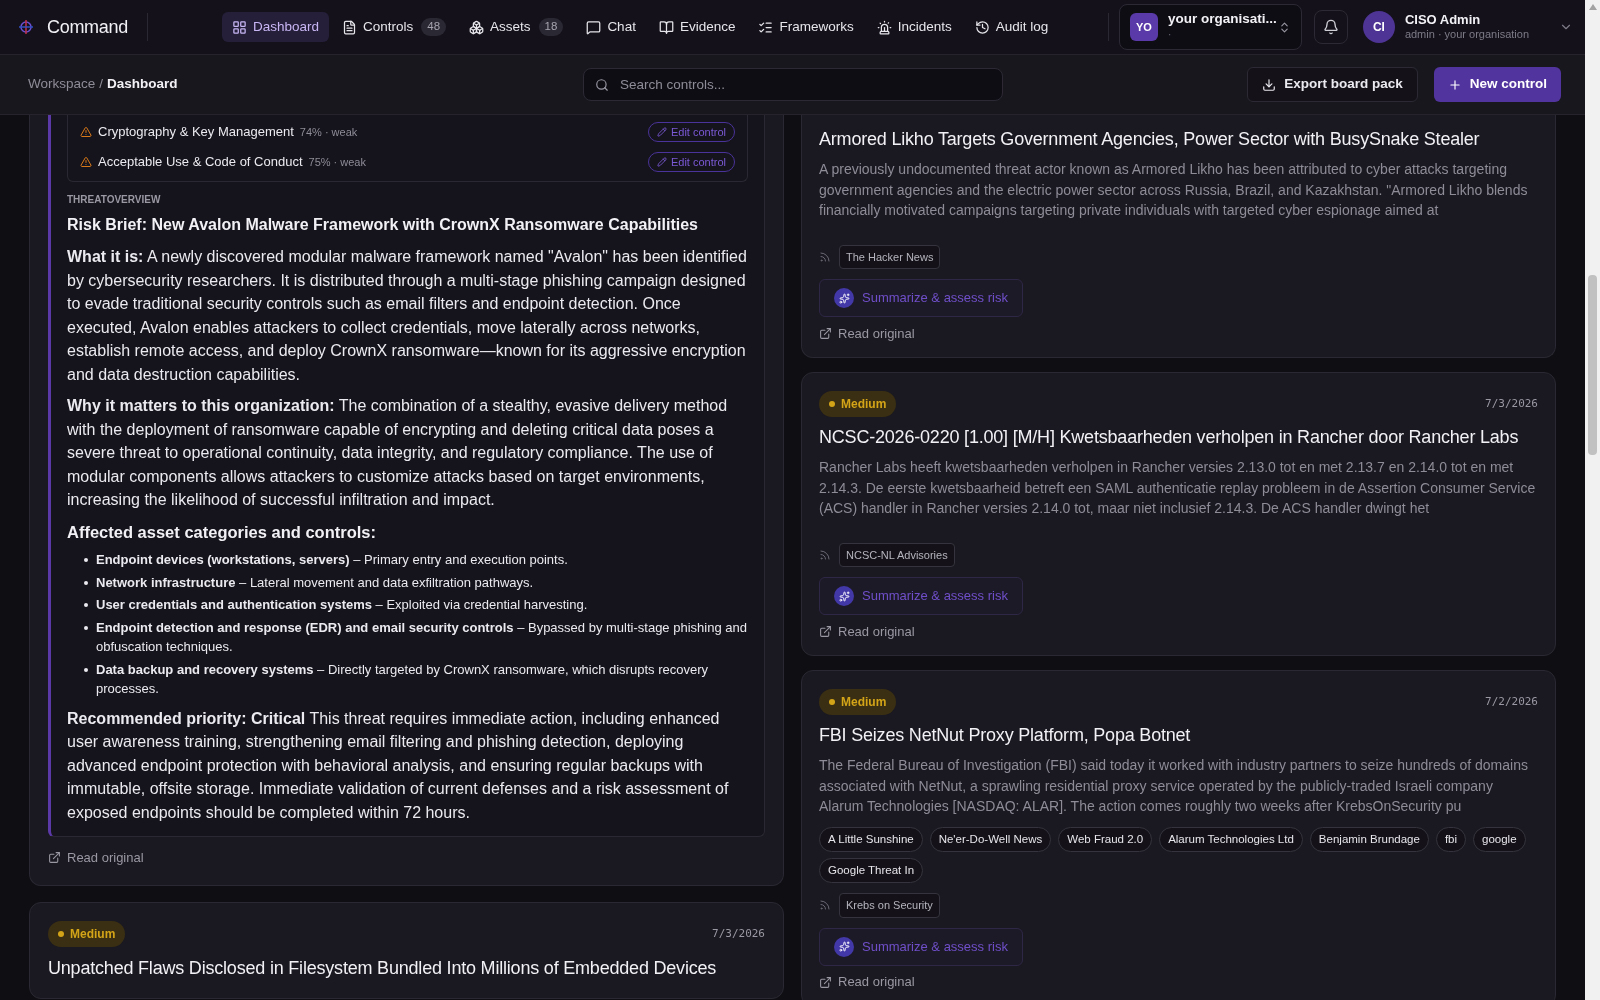 The width and height of the screenshot is (1600, 1000). What do you see at coordinates (1466, 34) in the screenshot?
I see `user-role: admin · your organisation` at bounding box center [1466, 34].